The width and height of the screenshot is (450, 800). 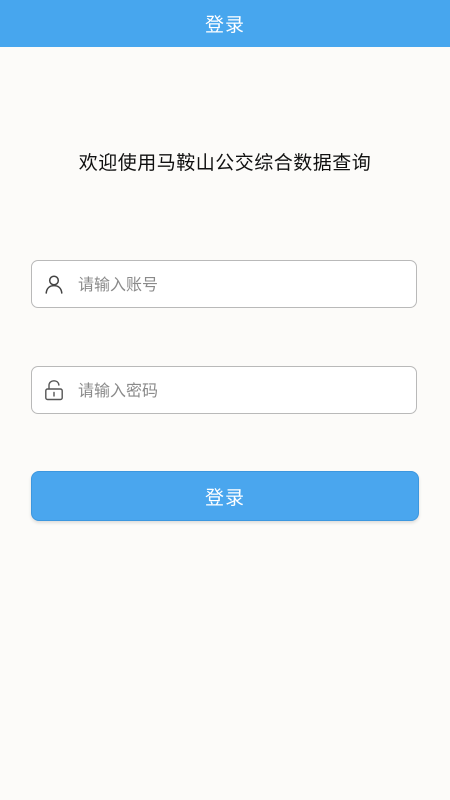 I want to click on account-input, so click(x=228, y=284).